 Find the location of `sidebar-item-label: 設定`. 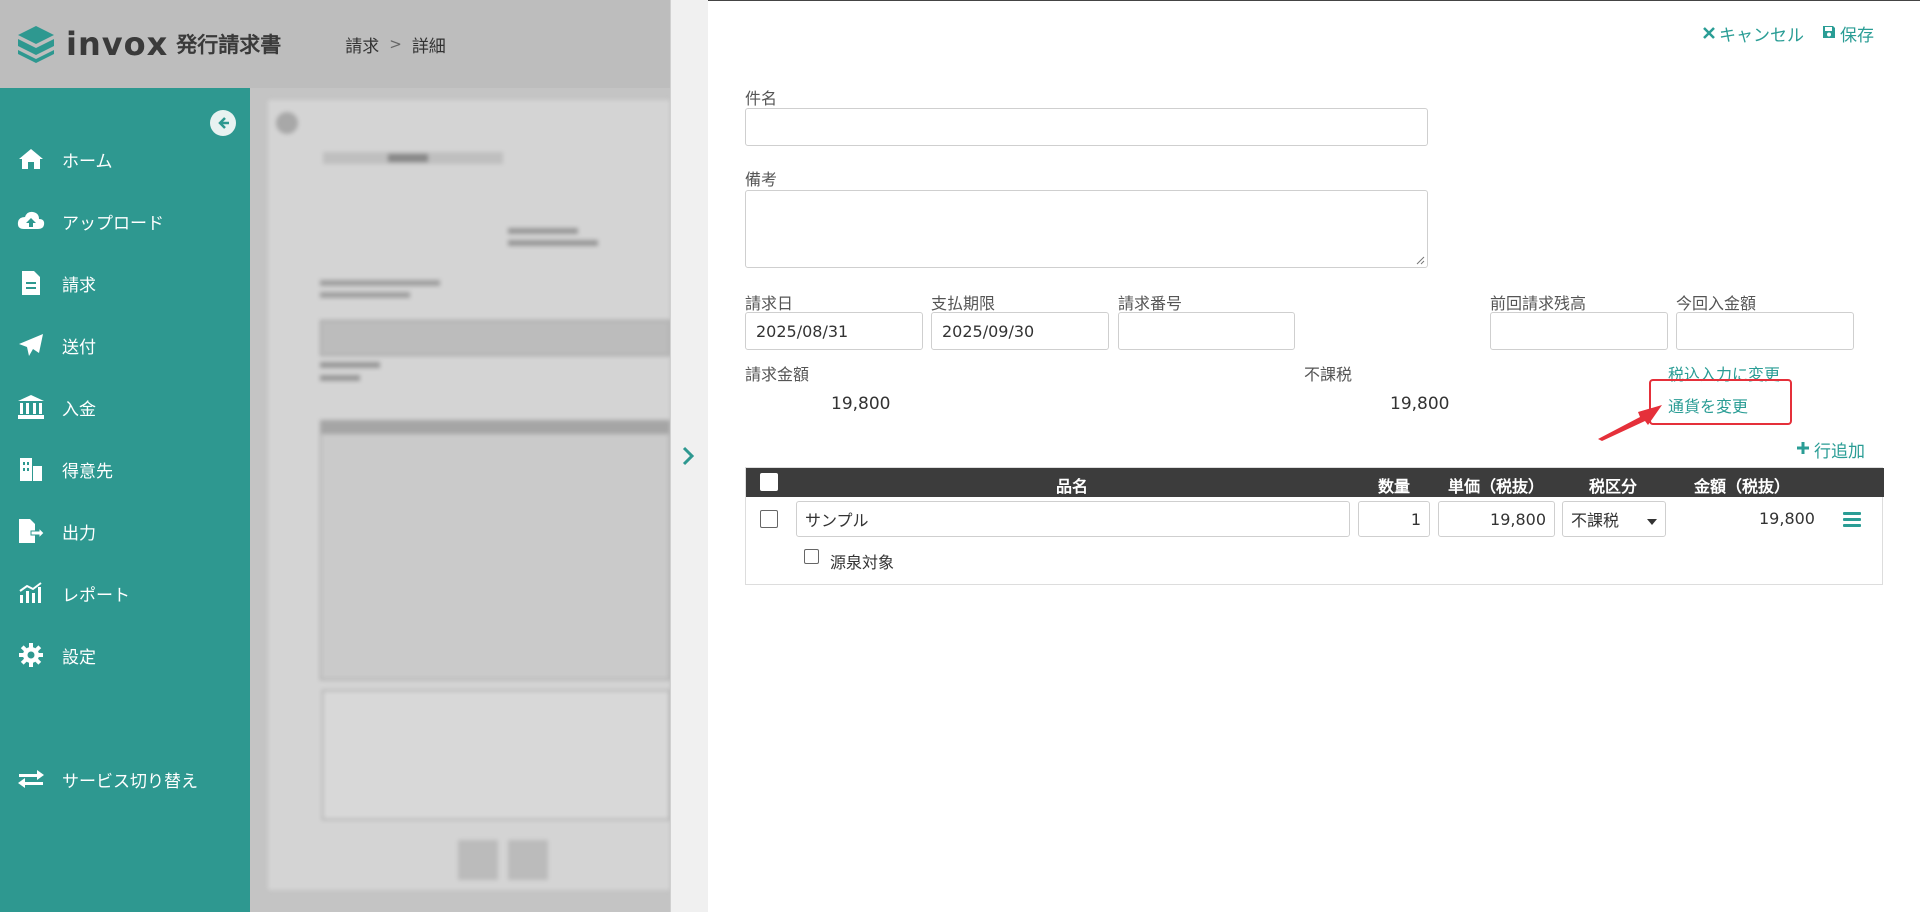

sidebar-item-label: 設定 is located at coordinates (79, 657).